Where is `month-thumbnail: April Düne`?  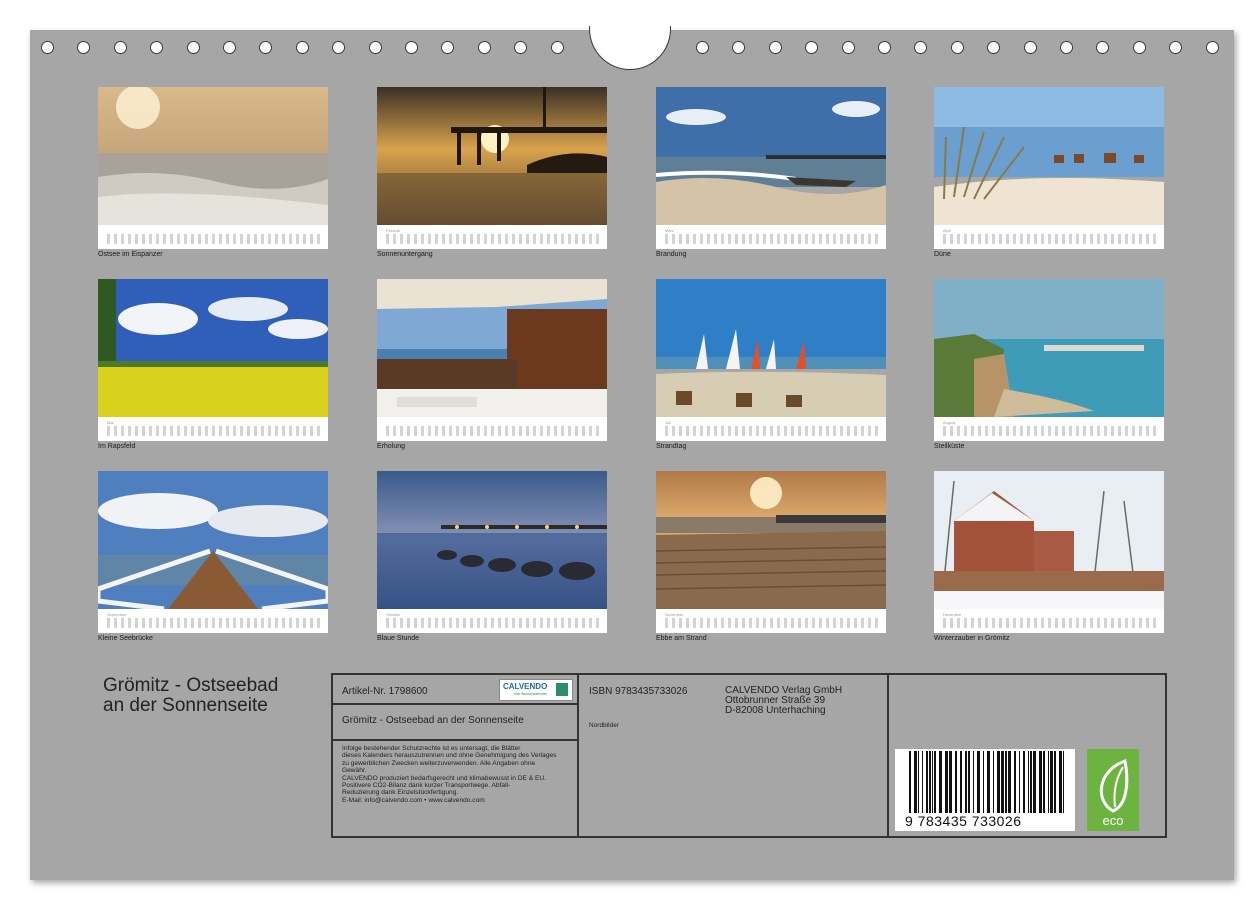
month-thumbnail: April Düne is located at coordinates (1049, 173).